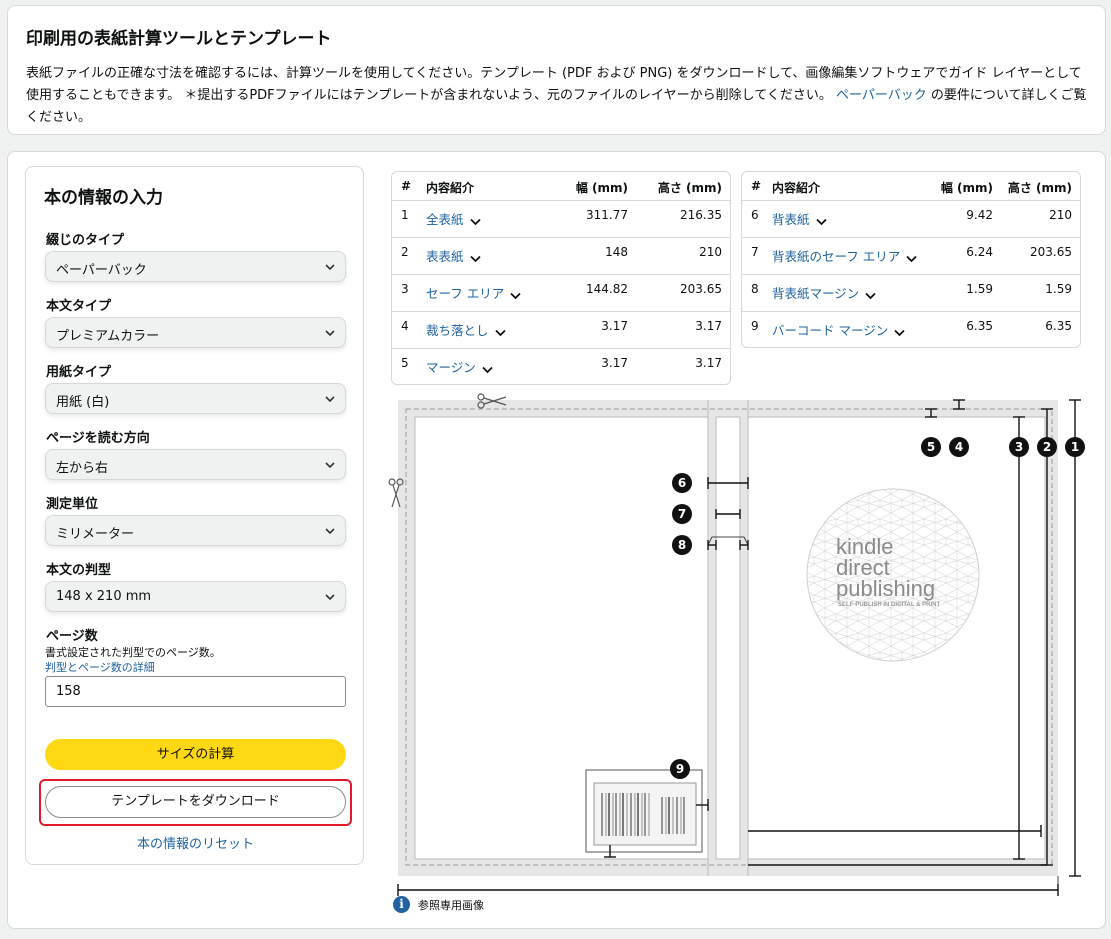 Image resolution: width=1111 pixels, height=939 pixels. What do you see at coordinates (195, 842) in the screenshot?
I see `reset-link: 本の情報のリセット` at bounding box center [195, 842].